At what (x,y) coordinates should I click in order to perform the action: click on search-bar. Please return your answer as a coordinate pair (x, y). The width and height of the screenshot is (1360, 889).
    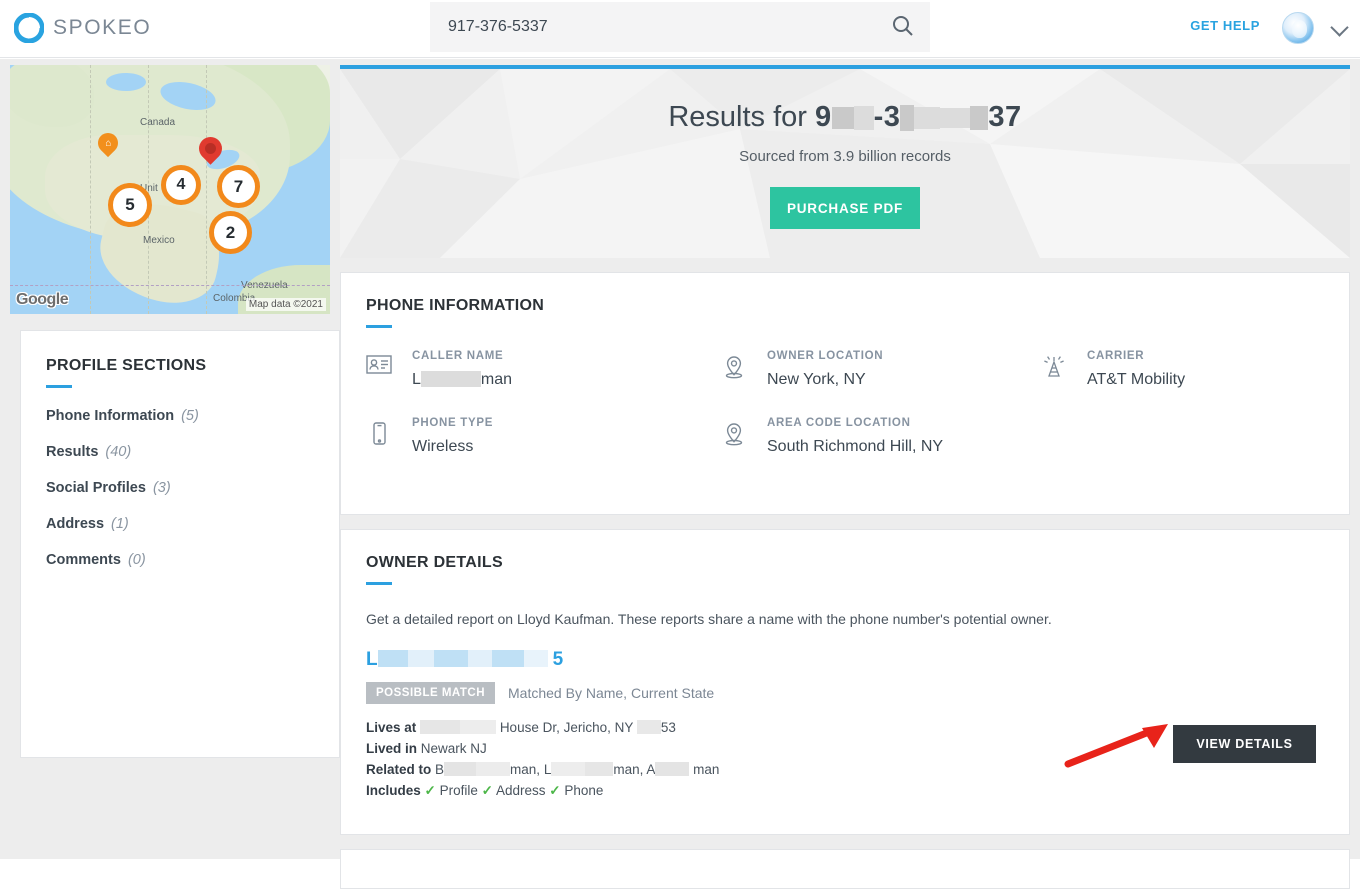
    Looking at the image, I should click on (680, 27).